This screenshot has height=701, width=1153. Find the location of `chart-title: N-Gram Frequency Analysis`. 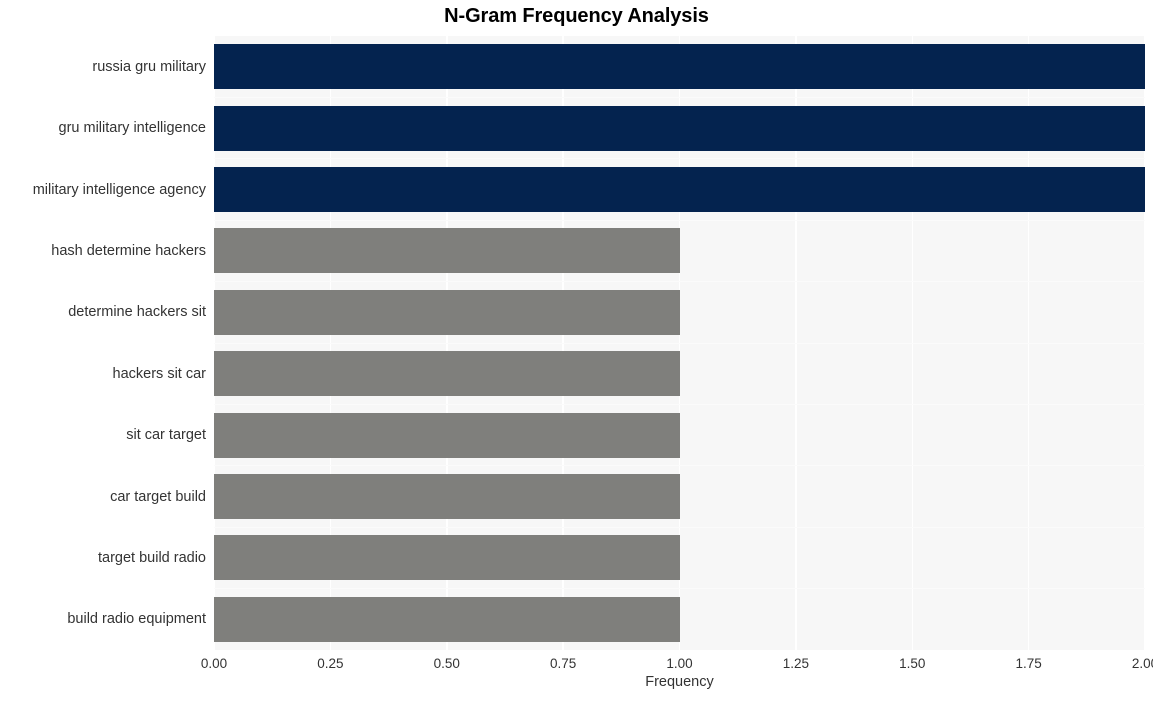

chart-title: N-Gram Frequency Analysis is located at coordinates (576, 16).